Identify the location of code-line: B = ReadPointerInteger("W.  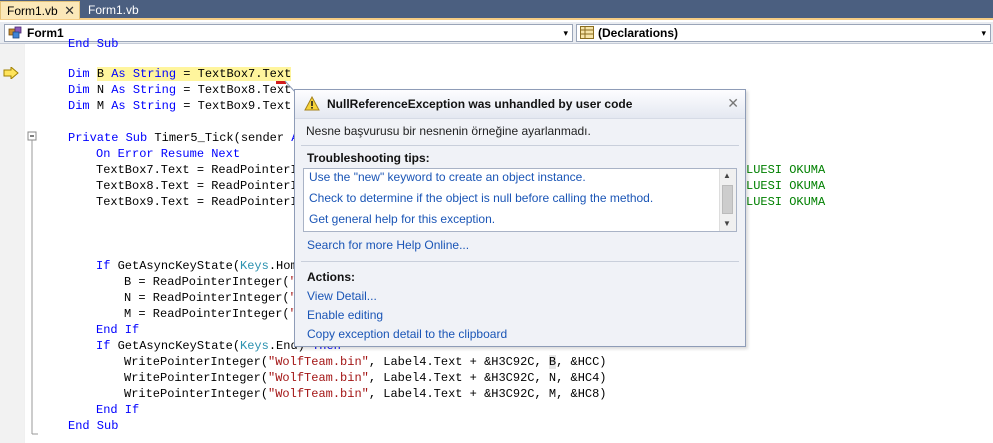
(214, 282).